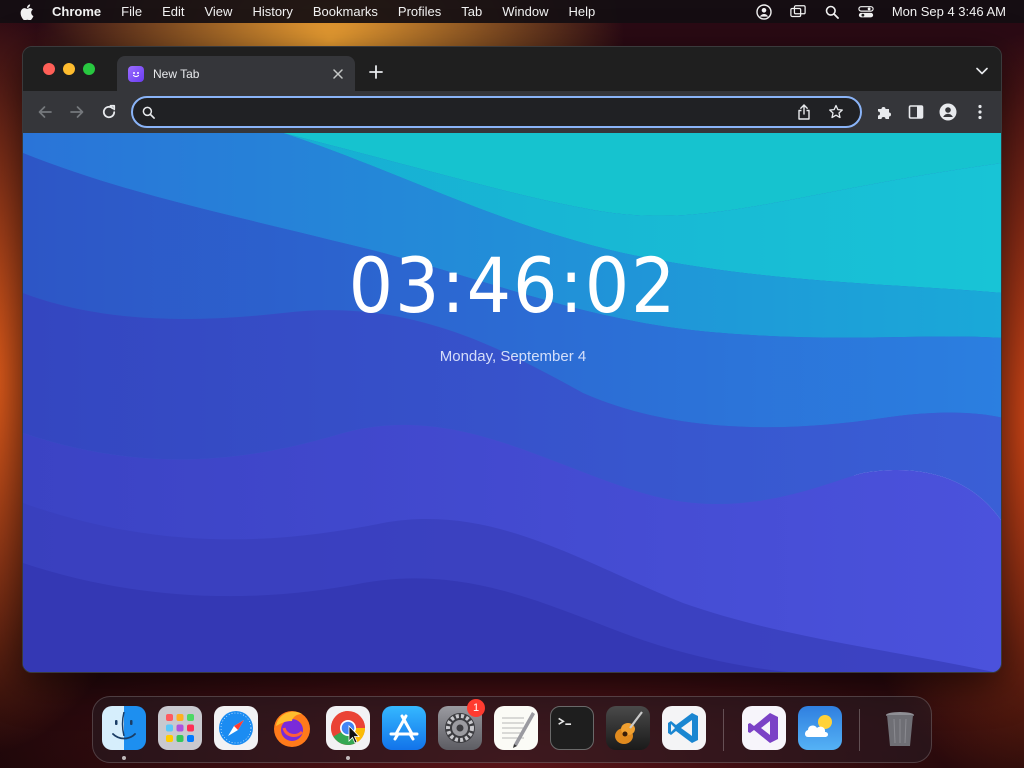  Describe the element at coordinates (77, 112) in the screenshot. I see `forward-arrow-icon` at that location.